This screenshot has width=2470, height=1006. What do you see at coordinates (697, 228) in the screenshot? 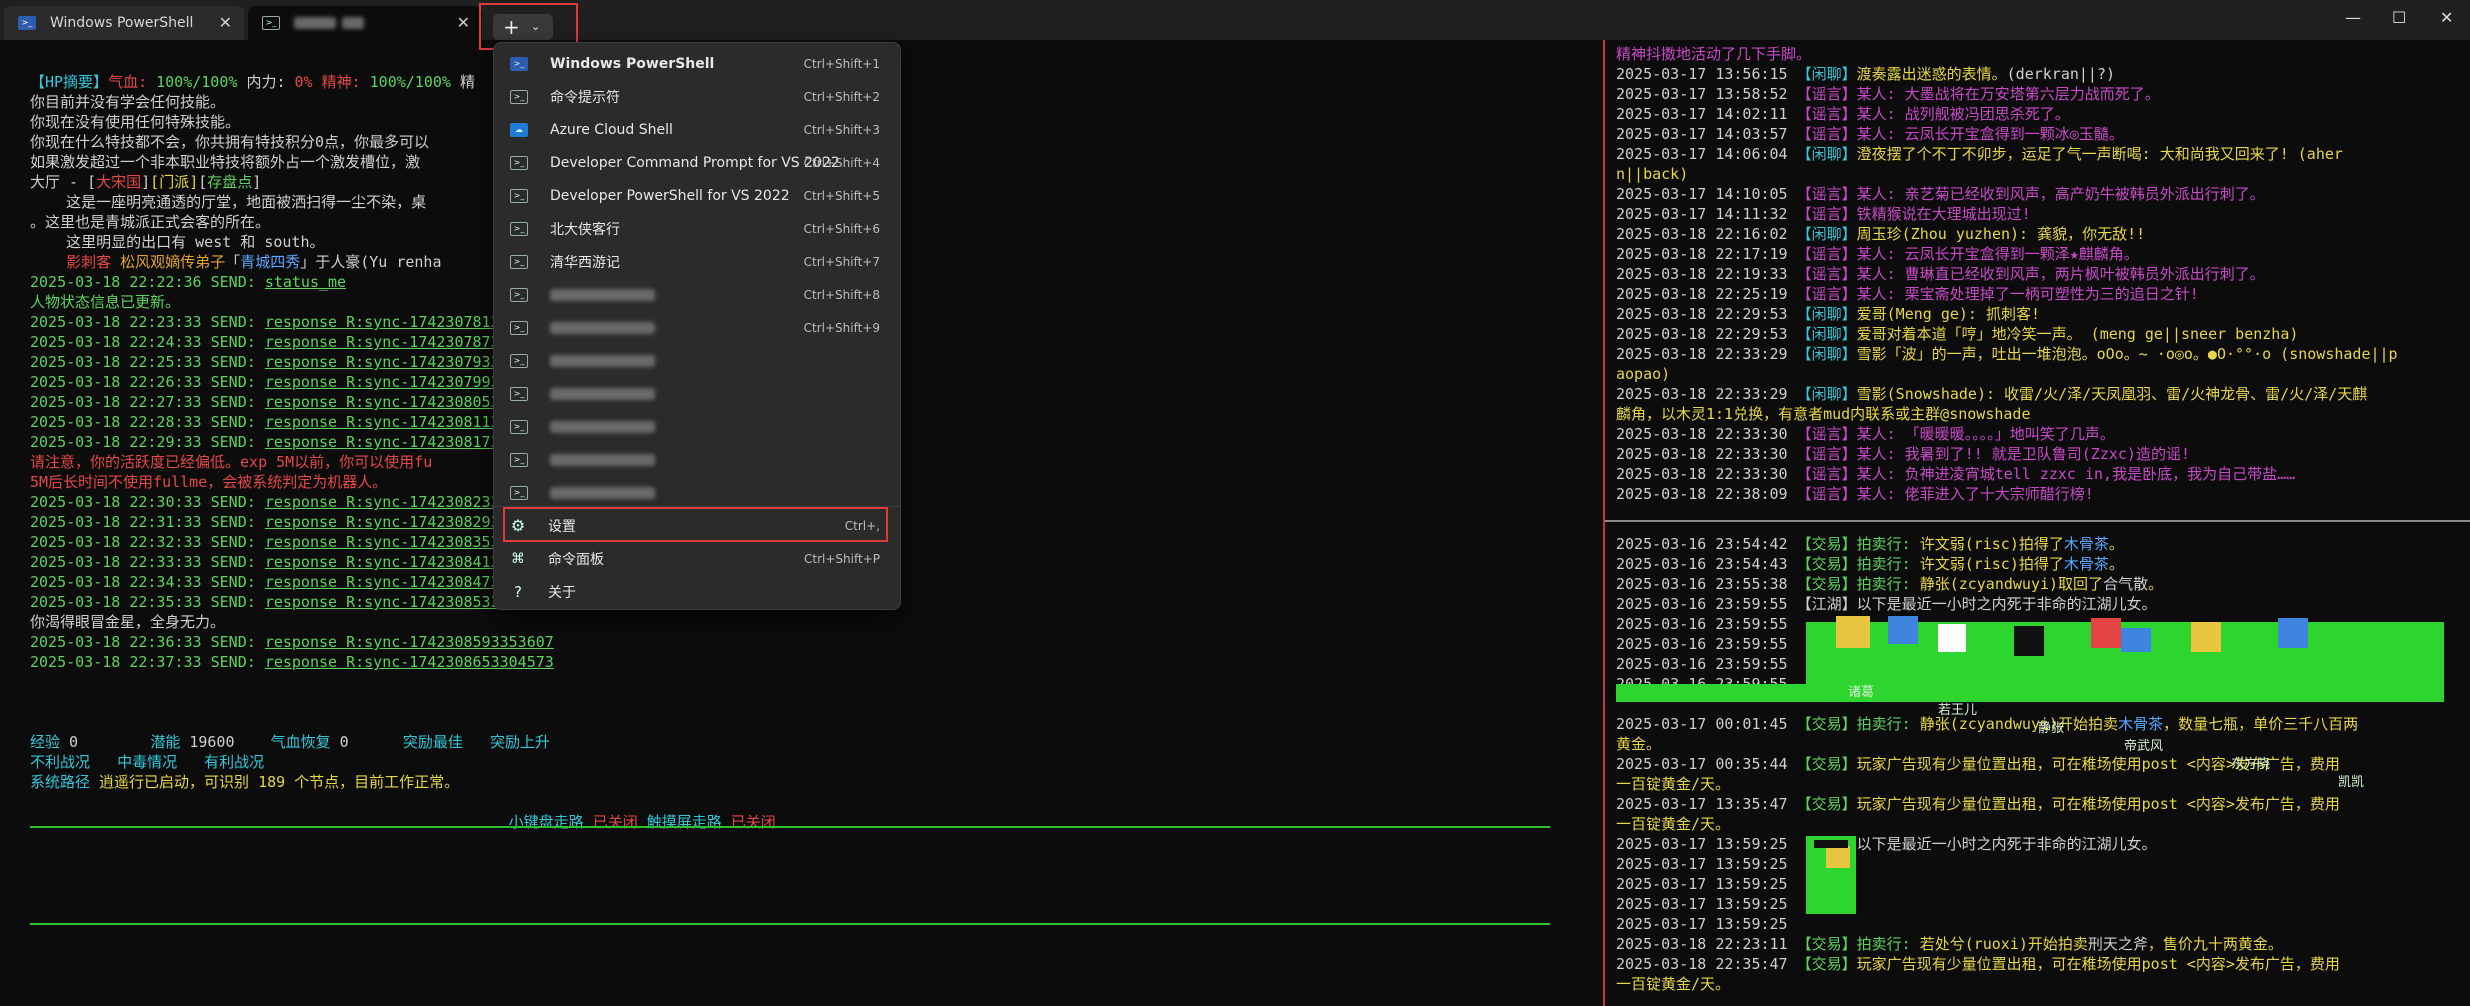
I see `menu-item-profile-6: >_ 北大侠客行 Ctrl+Shift+6` at bounding box center [697, 228].